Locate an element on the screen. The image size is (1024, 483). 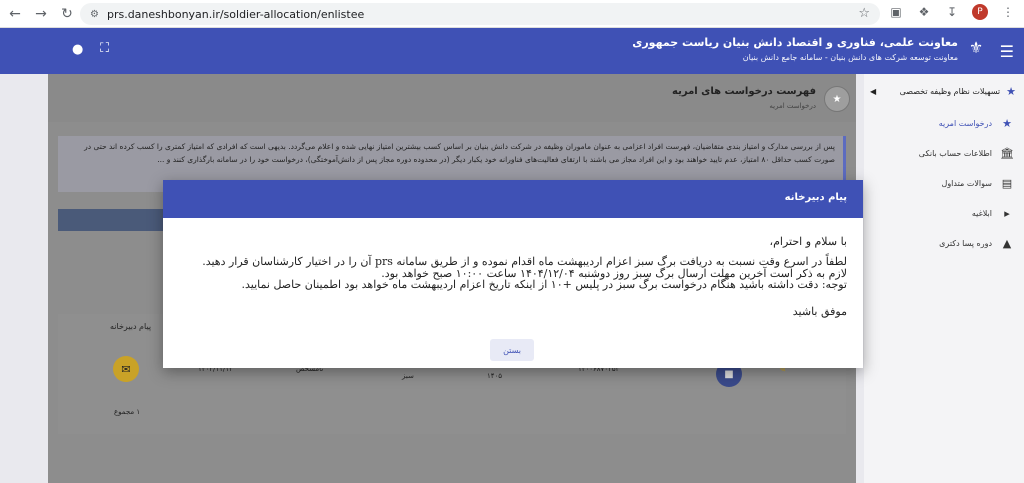
sidebar-item-label: سوالات متداول is located at coordinates (967, 183).